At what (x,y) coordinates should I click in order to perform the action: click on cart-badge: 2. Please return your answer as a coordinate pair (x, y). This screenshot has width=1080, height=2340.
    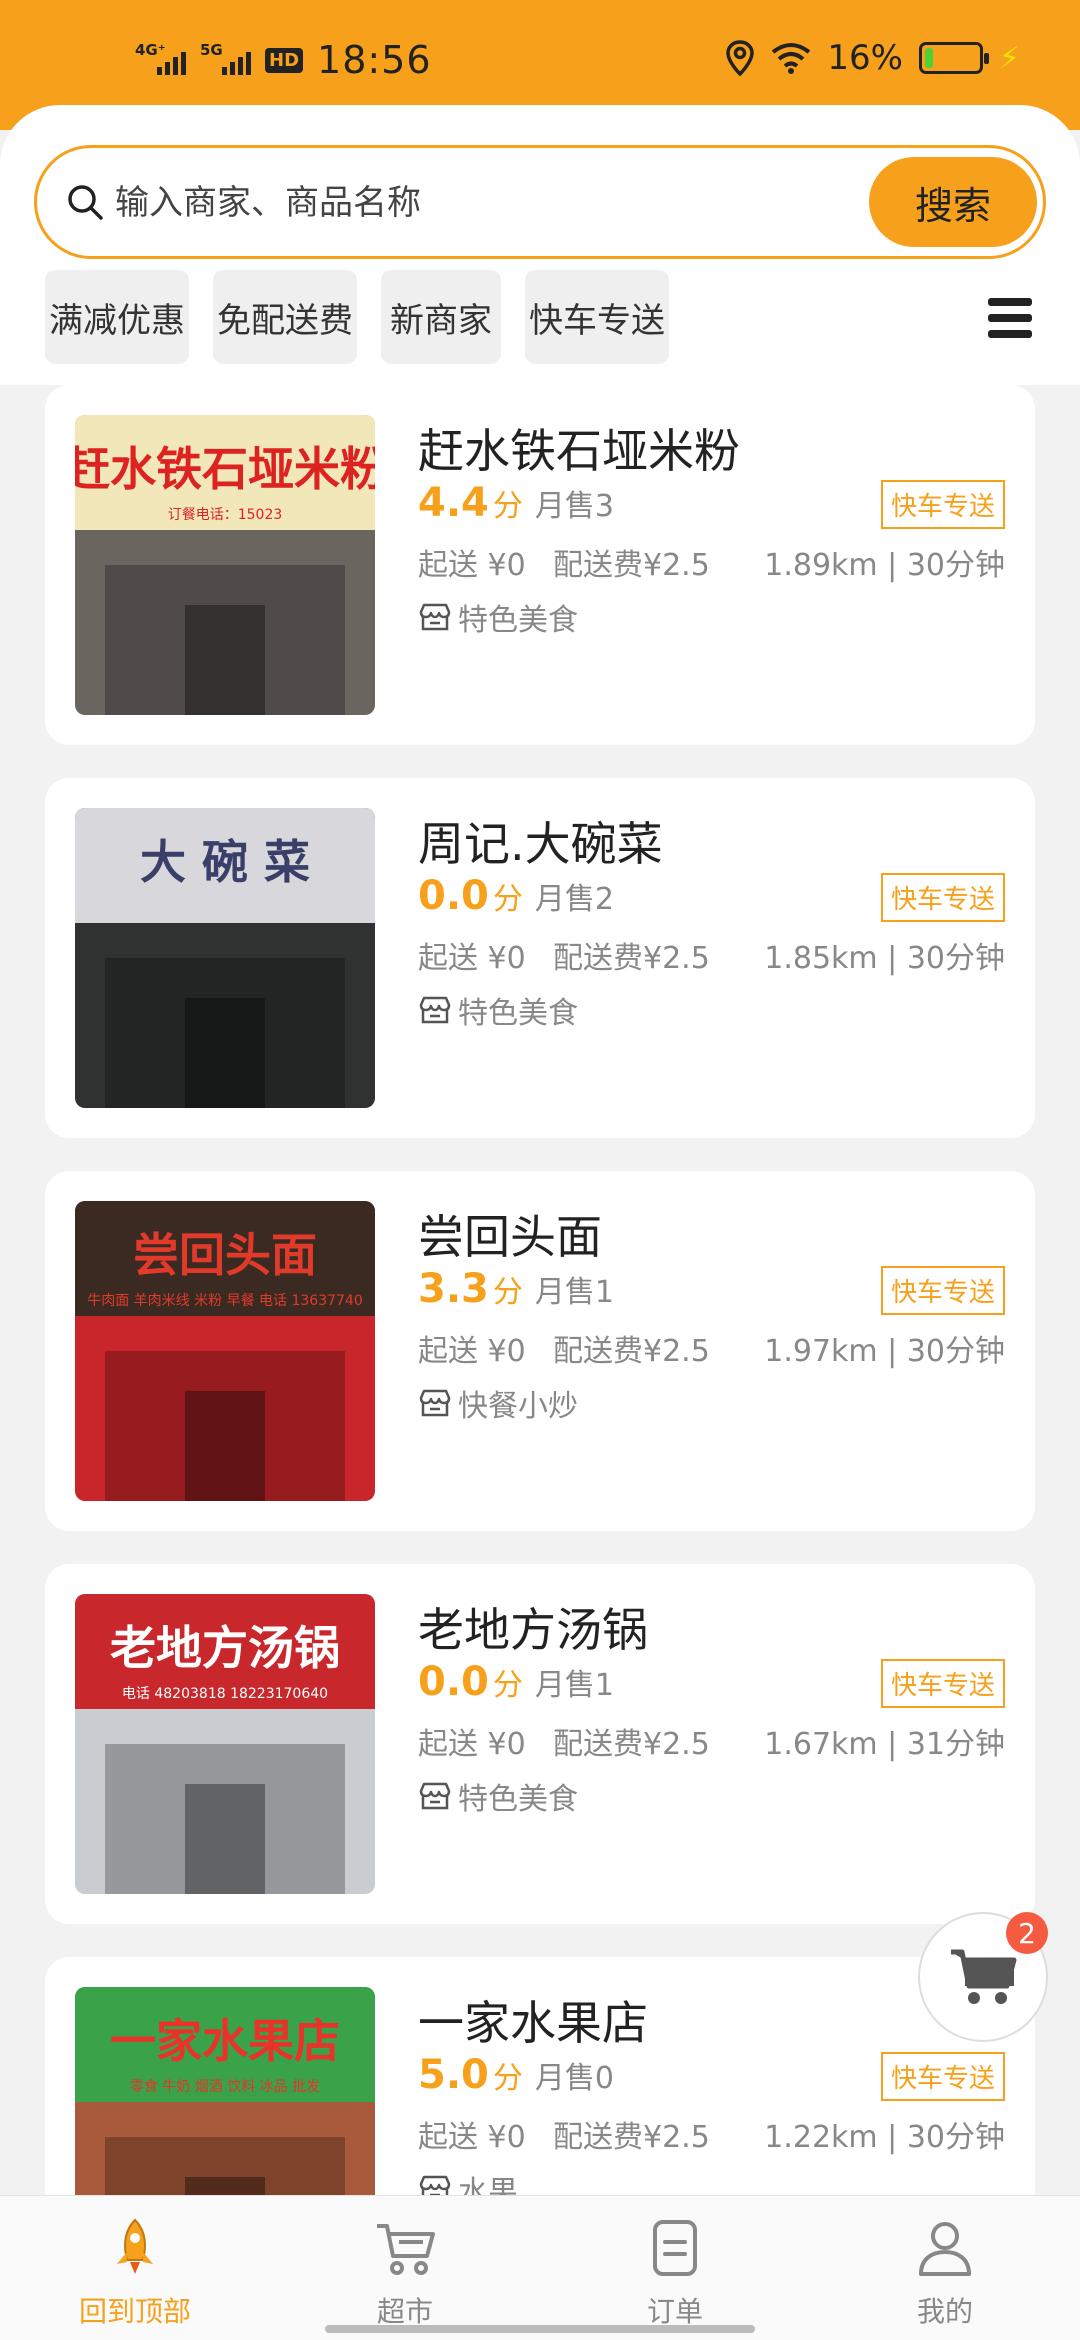
    Looking at the image, I should click on (1027, 1933).